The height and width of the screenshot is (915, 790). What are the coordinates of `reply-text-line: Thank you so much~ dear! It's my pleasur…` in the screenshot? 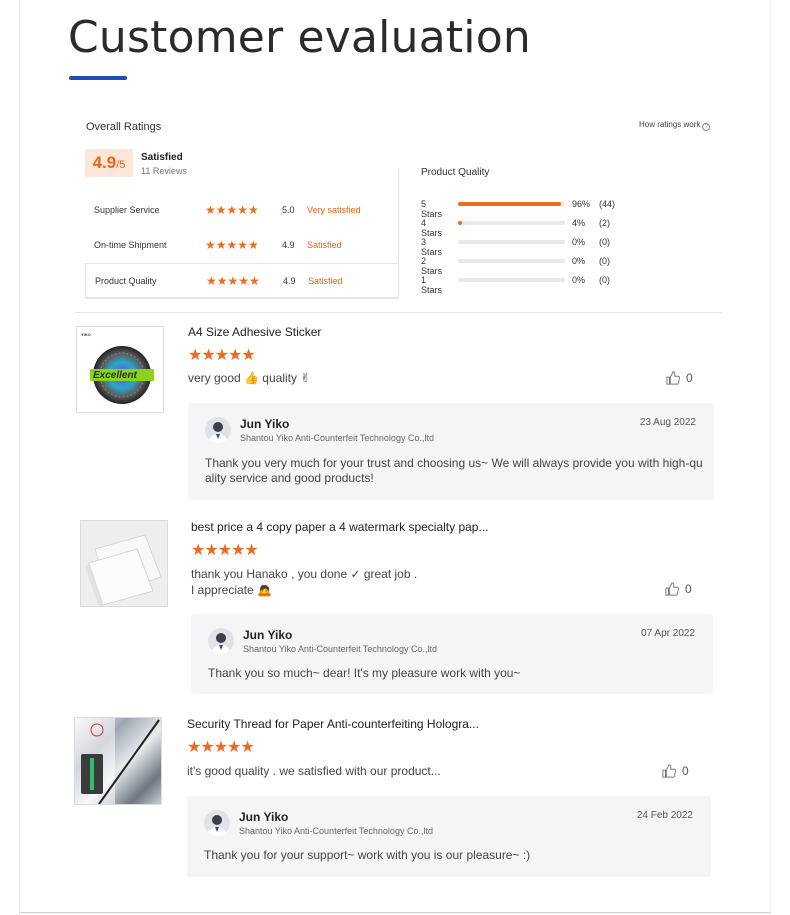 It's located at (364, 673).